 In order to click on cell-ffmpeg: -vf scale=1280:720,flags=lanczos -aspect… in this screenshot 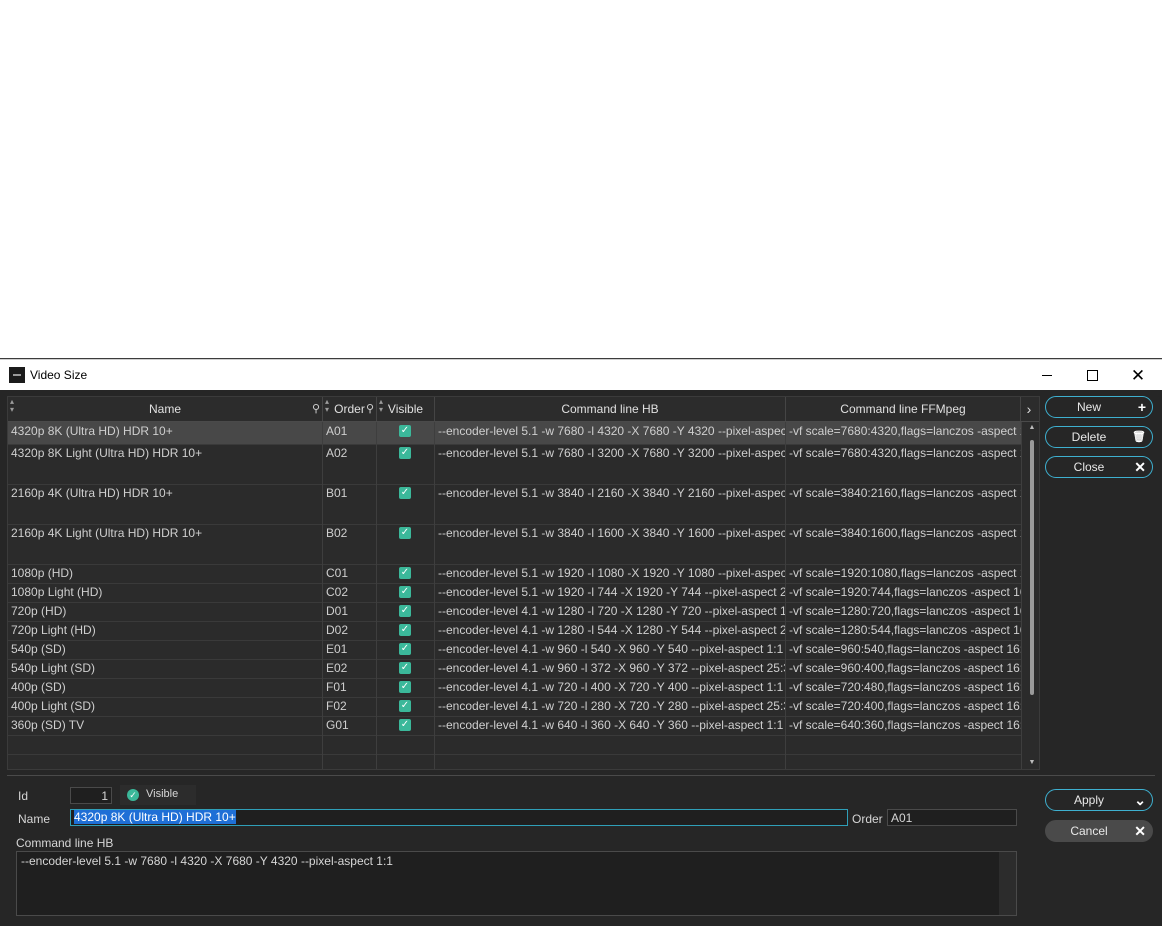, I will do `click(904, 611)`.